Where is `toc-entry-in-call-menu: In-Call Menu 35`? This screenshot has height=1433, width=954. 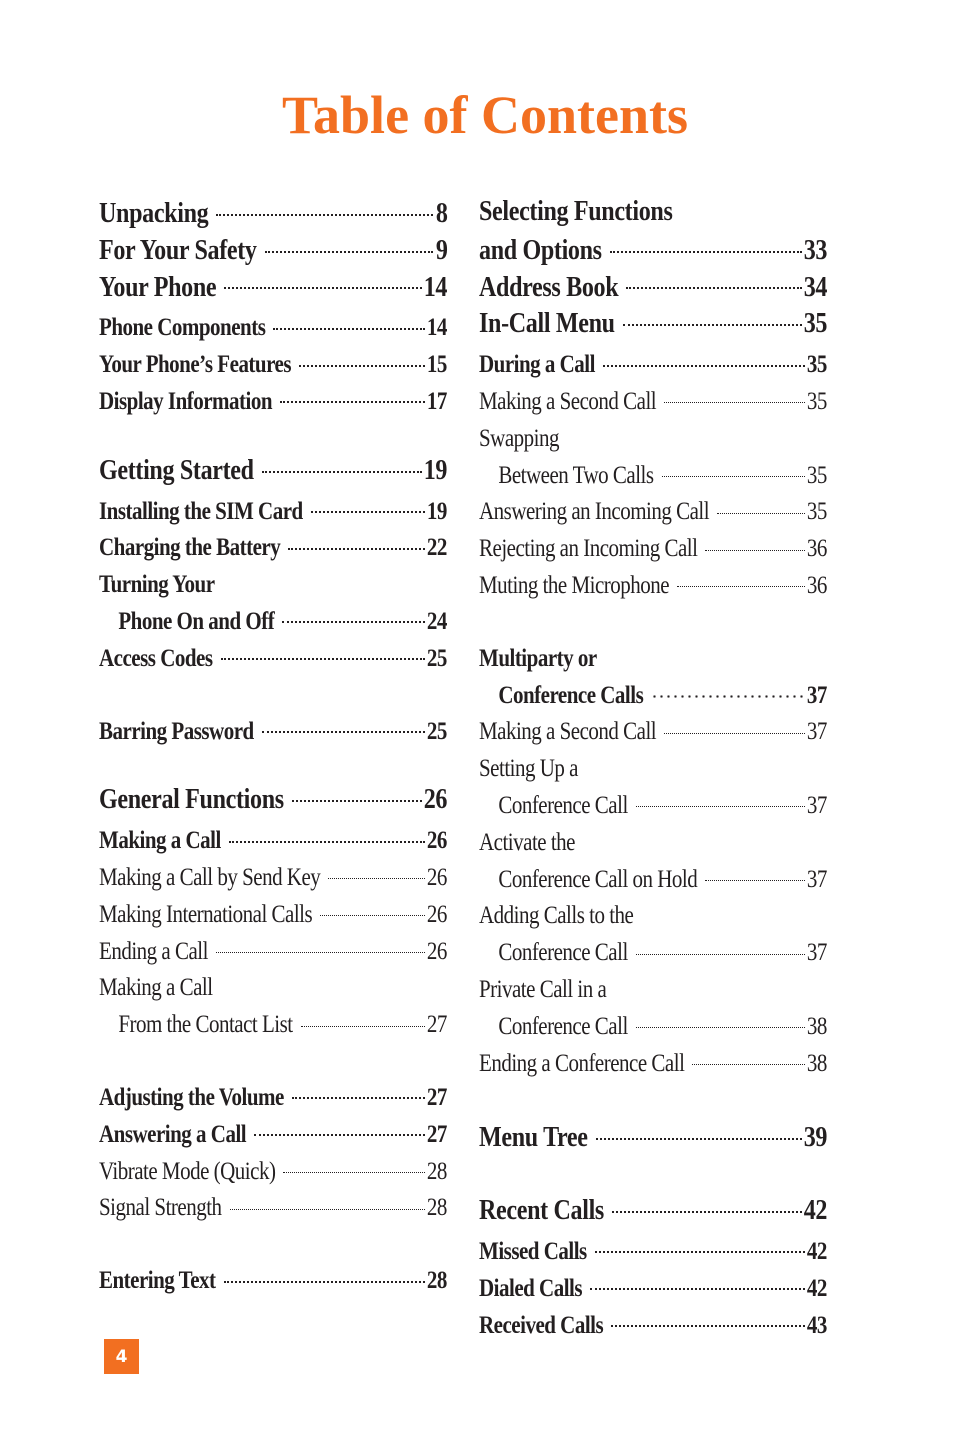
toc-entry-in-call-menu: In-Call Menu 35 is located at coordinates (653, 322).